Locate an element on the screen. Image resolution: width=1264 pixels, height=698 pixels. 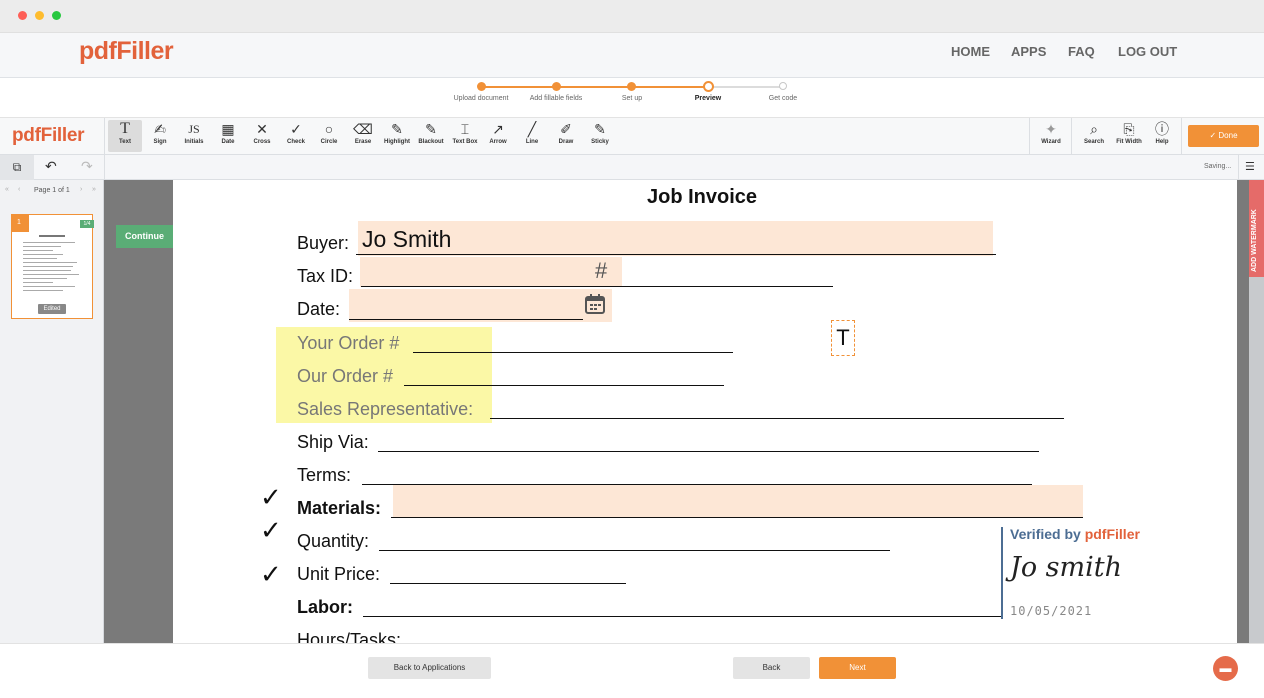
step-dot-setup is located at coordinates (631, 86).